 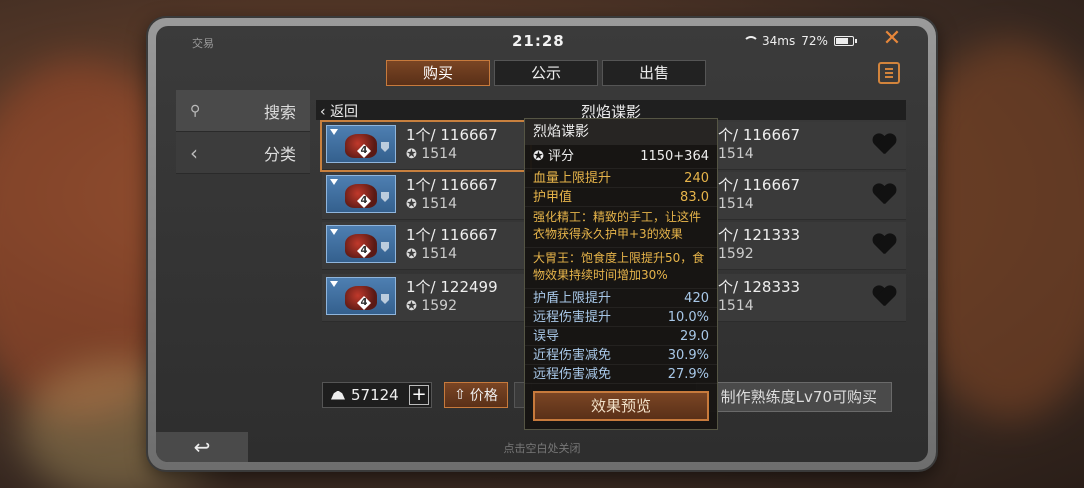 I want to click on tooltip-score-label: ✪ 评分, so click(x=554, y=156).